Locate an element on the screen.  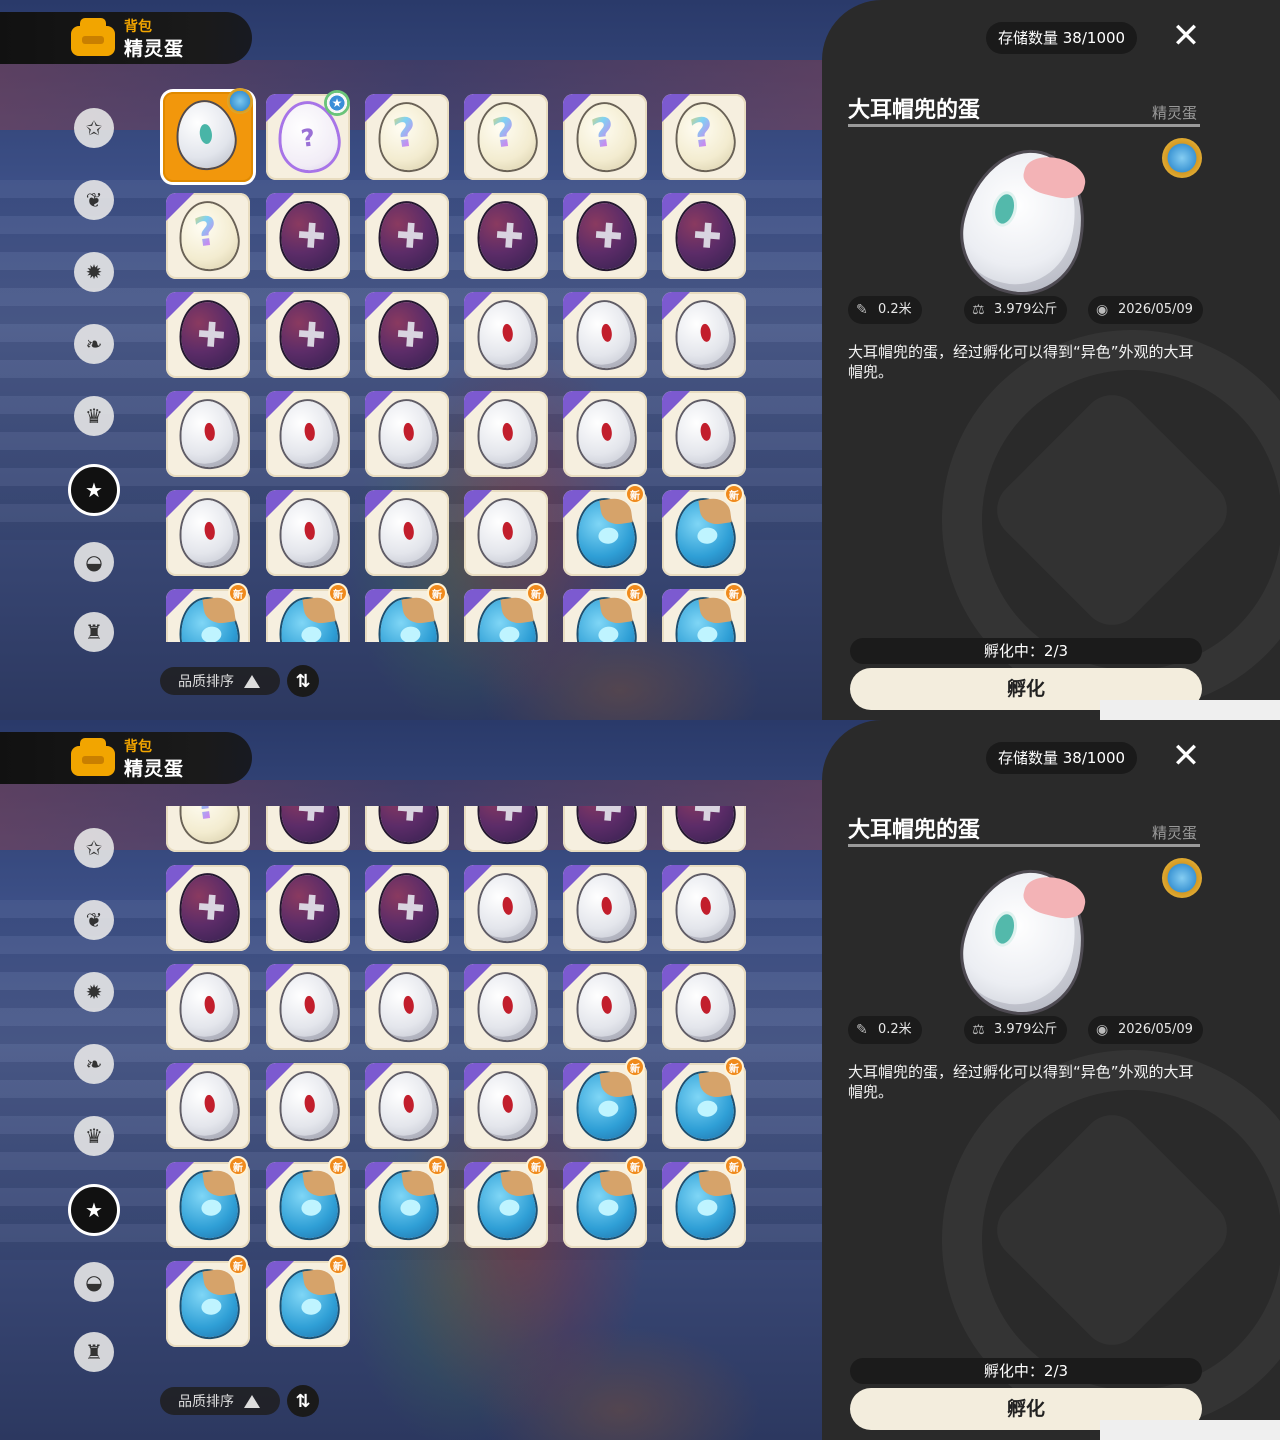
egg-slot: ? ★ is located at coordinates (308, 135).